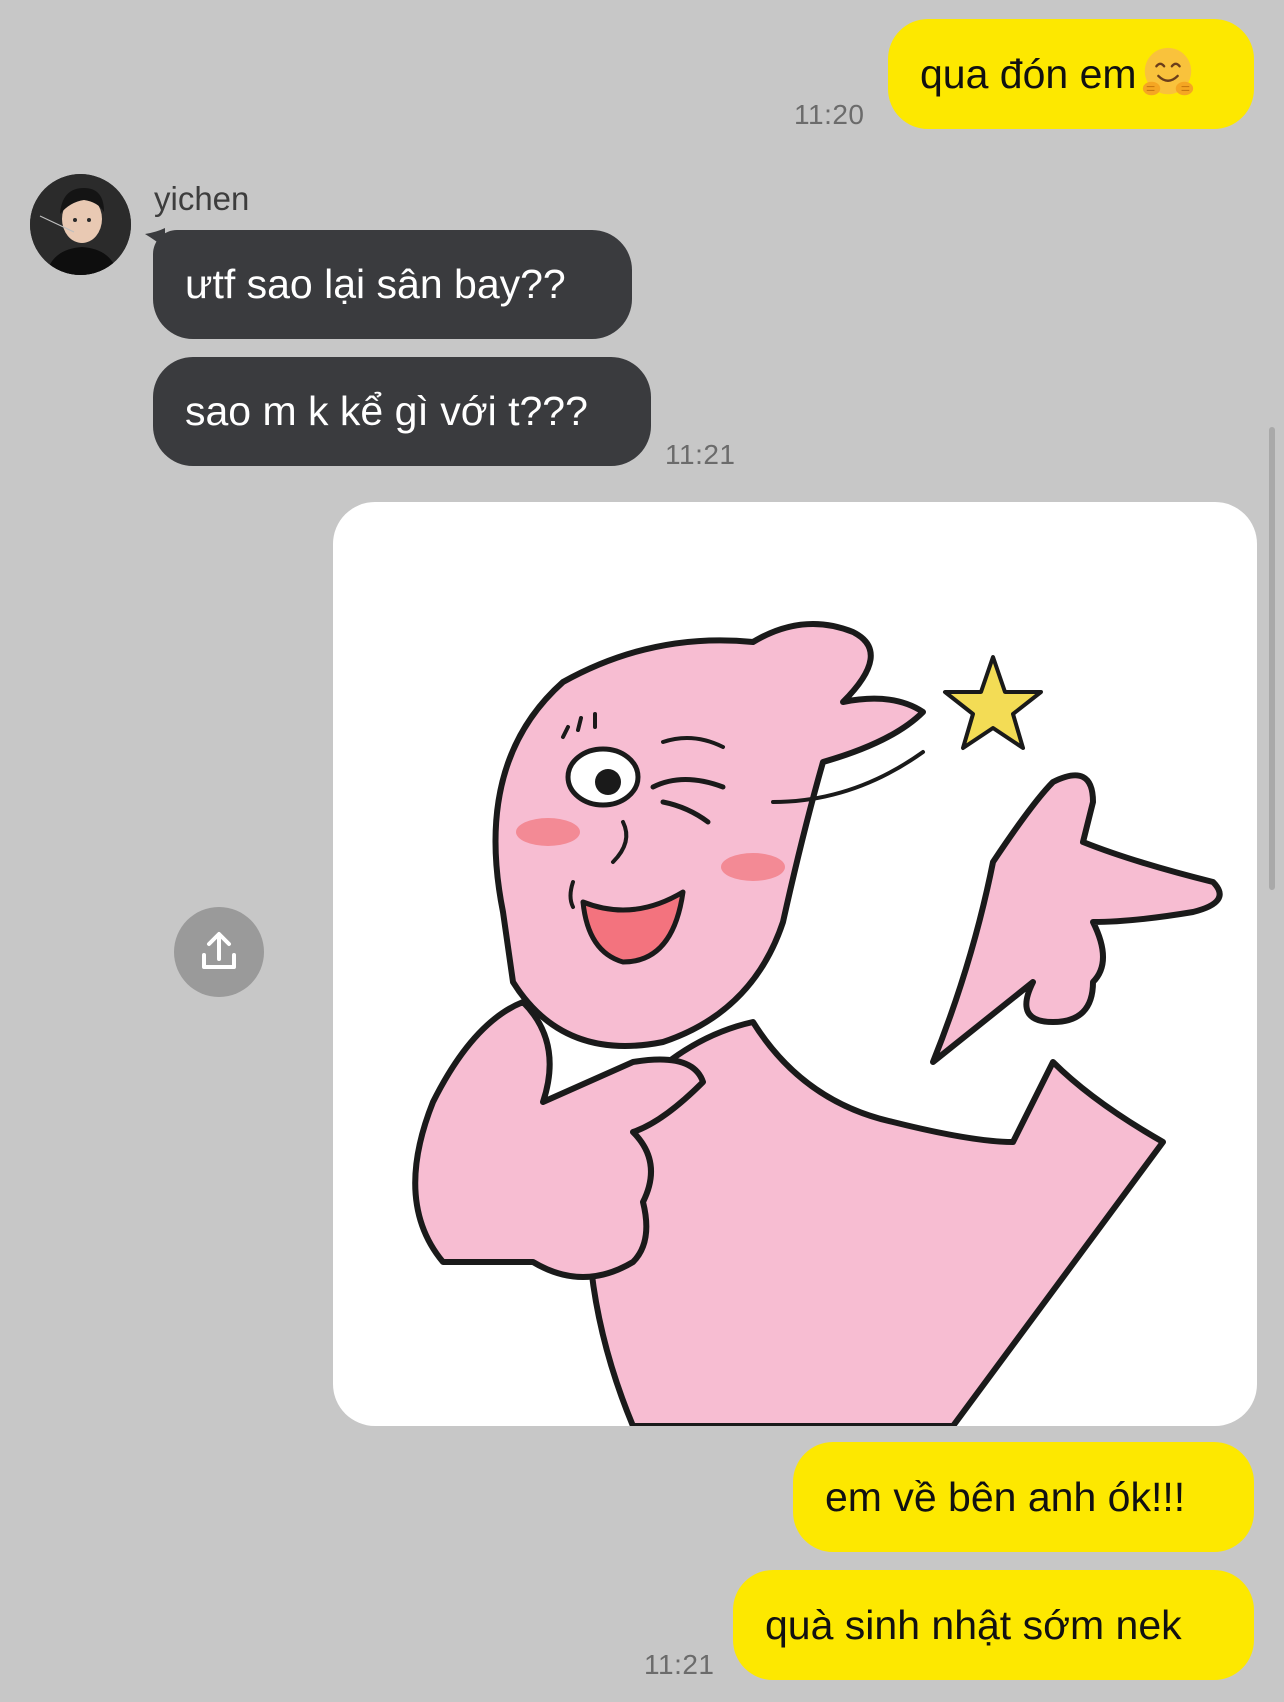 Image resolution: width=1284 pixels, height=1702 pixels. I want to click on message-text: quà sinh nhật sớm nek, so click(973, 1624).